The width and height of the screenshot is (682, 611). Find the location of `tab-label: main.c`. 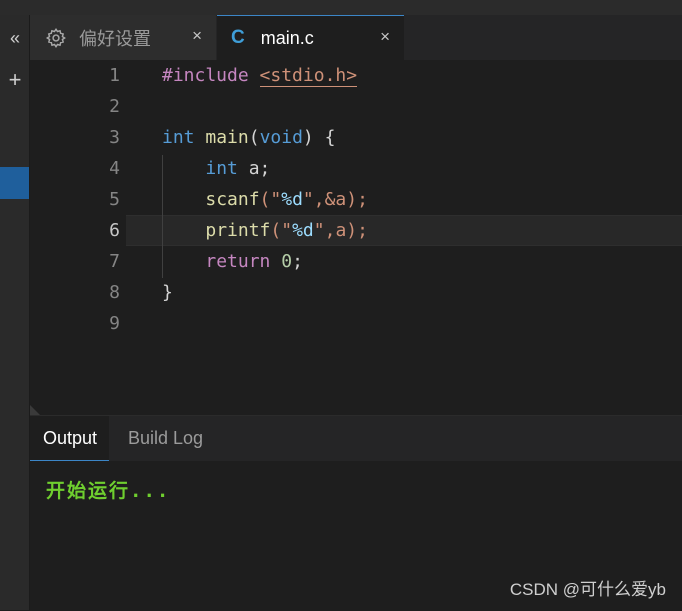

tab-label: main.c is located at coordinates (287, 37).